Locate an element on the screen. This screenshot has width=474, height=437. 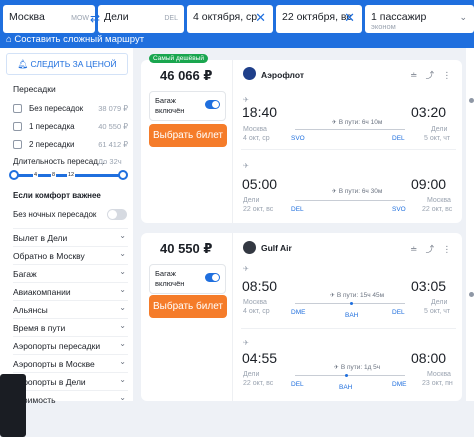
arrival-time: 09:00 is located at coordinates (429, 184).